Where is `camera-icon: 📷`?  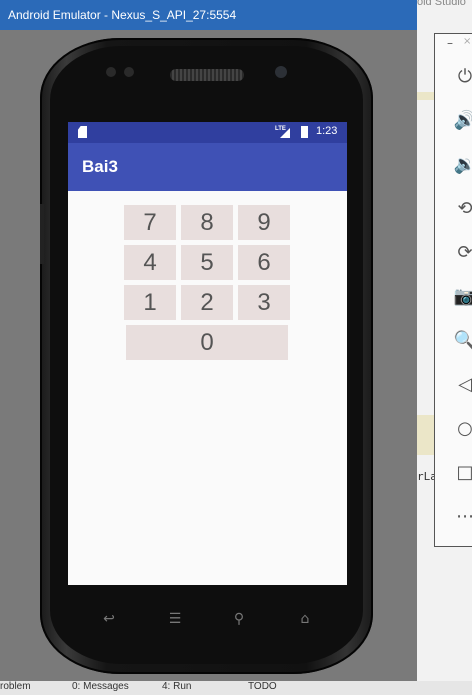
camera-icon: 📷 is located at coordinates (462, 296).